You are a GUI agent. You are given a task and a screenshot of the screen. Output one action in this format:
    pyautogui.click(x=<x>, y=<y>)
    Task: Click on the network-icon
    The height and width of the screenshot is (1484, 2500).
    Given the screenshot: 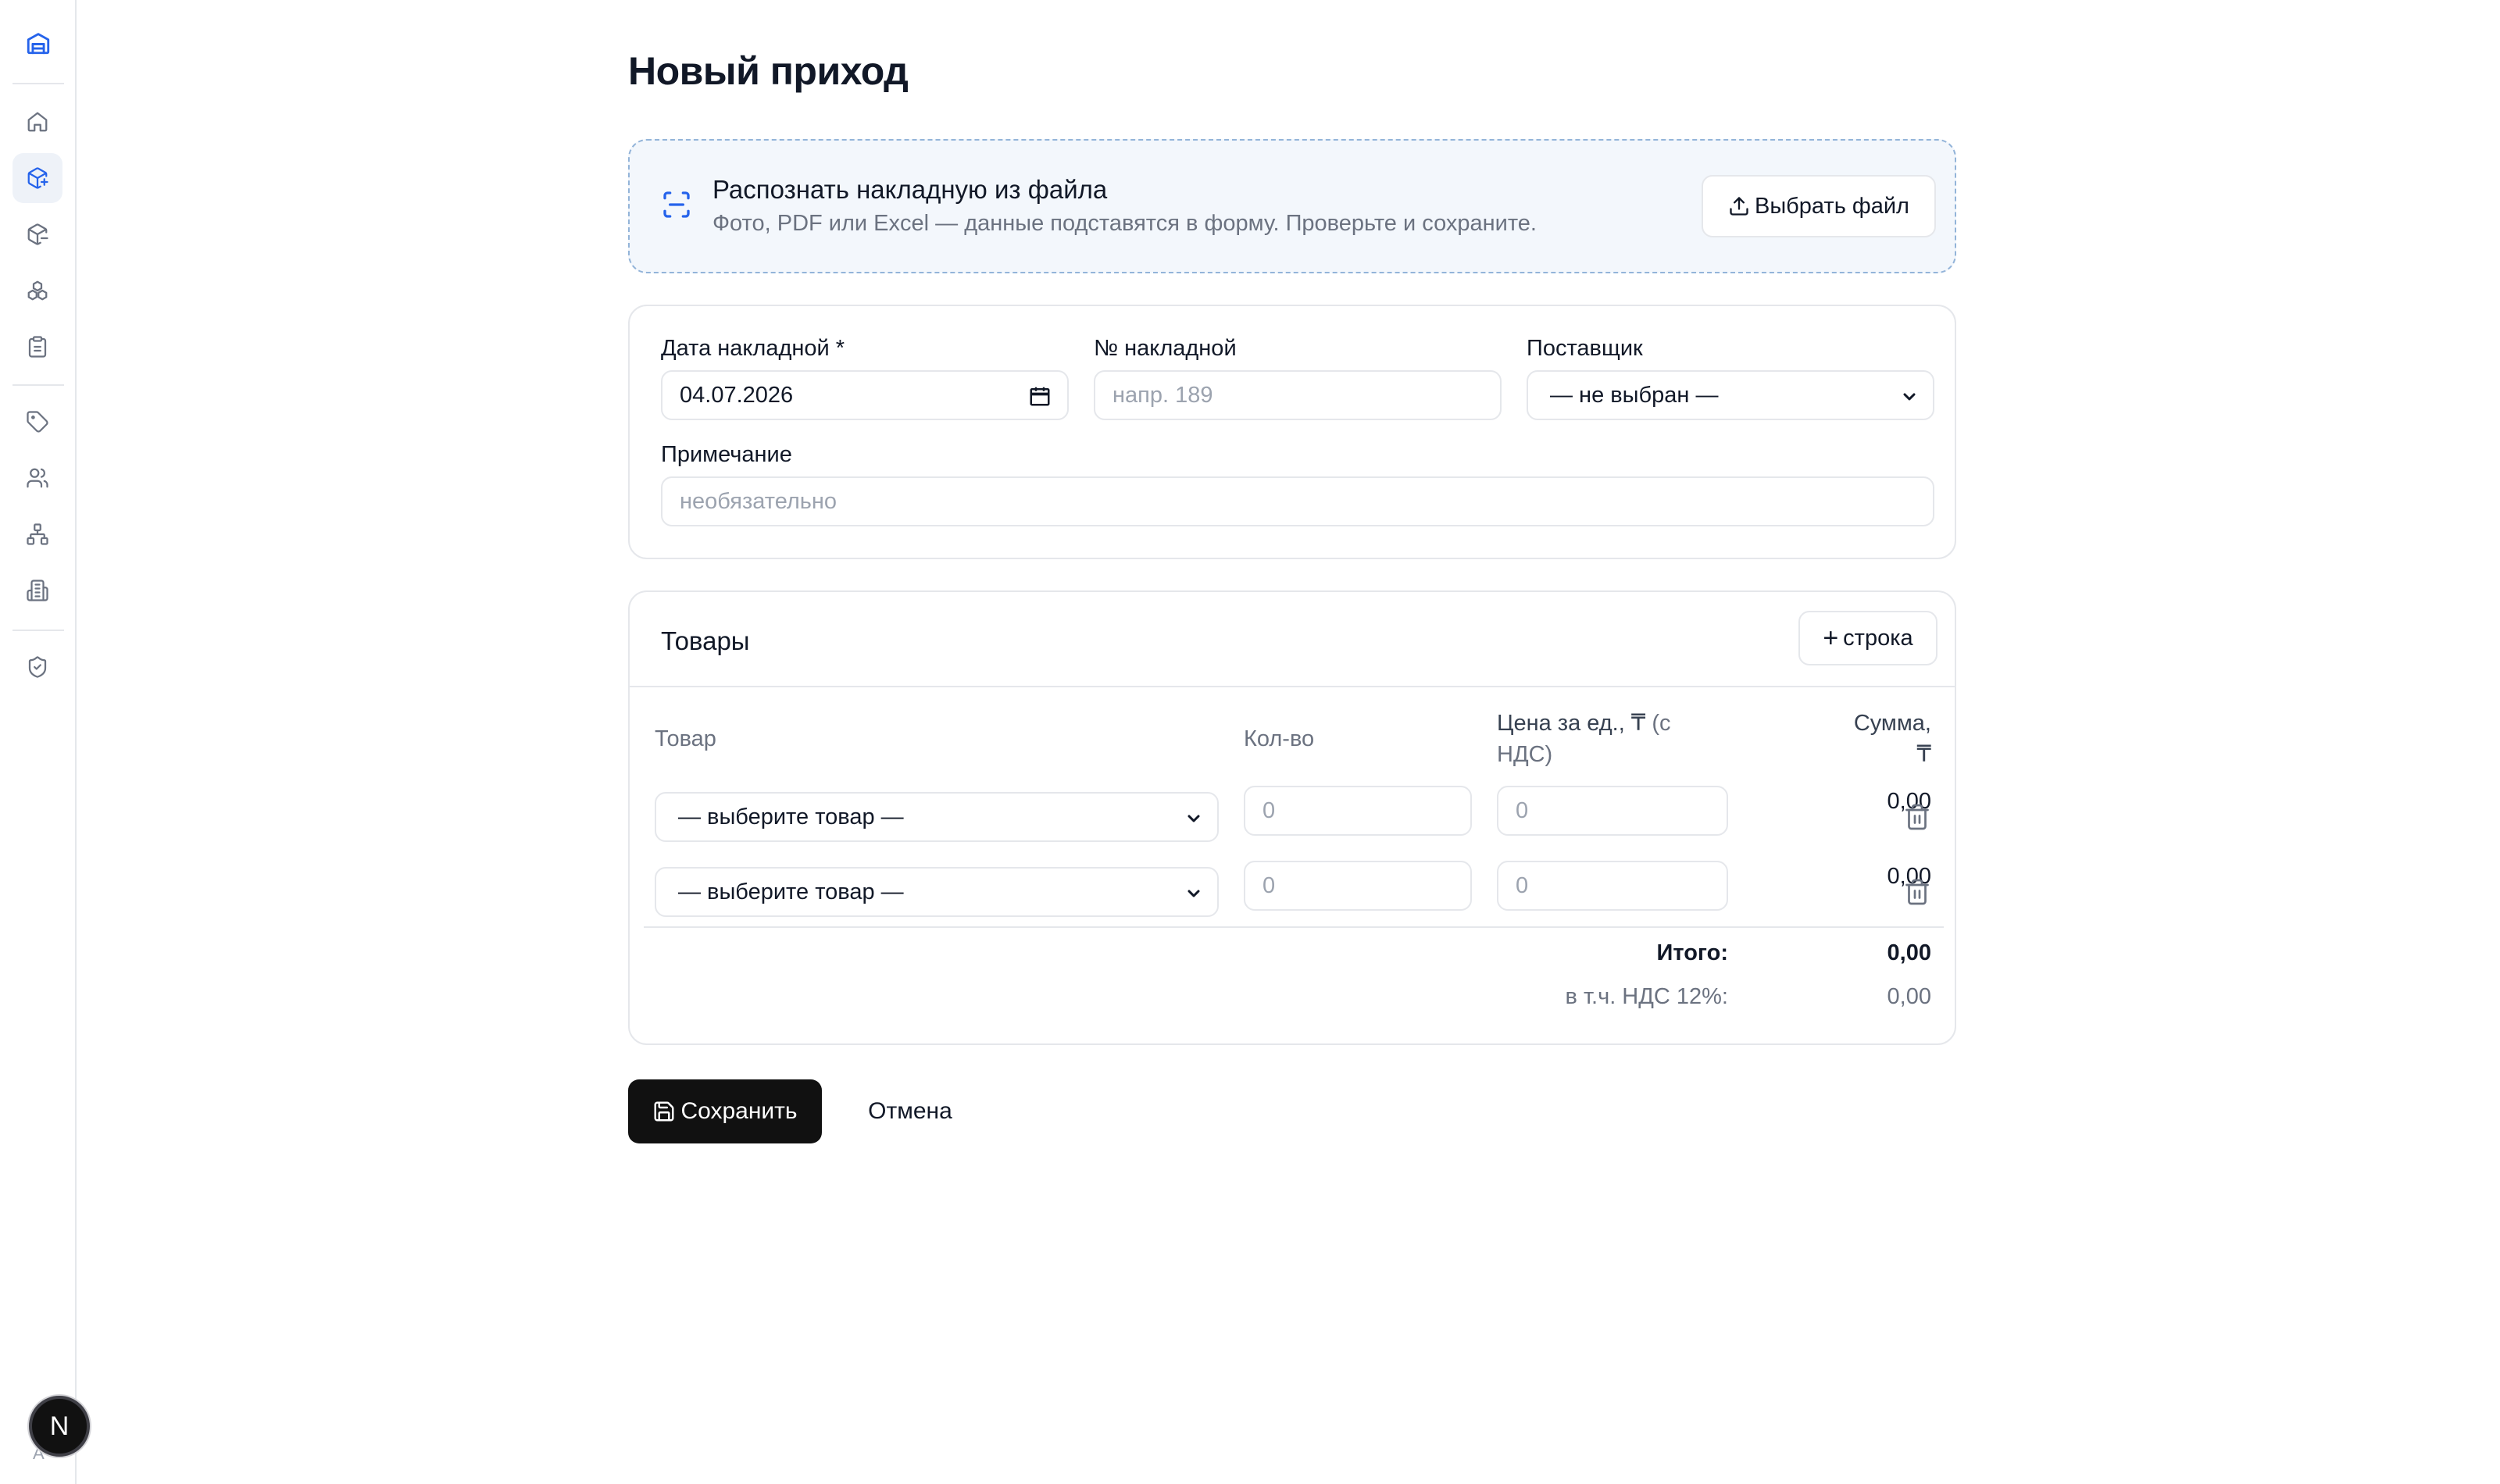 What is the action you would take?
    pyautogui.click(x=37, y=534)
    